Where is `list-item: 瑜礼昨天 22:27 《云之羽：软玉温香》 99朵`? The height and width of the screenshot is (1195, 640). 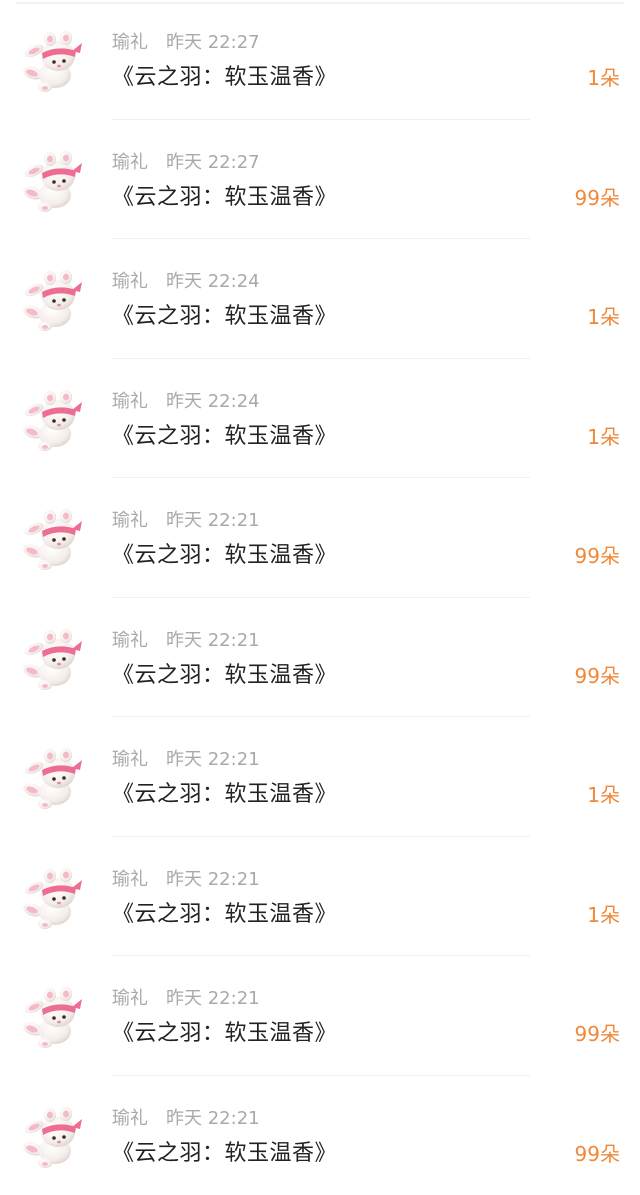 list-item: 瑜礼昨天 22:27 《云之羽：软玉温香》 99朵 is located at coordinates (320, 180).